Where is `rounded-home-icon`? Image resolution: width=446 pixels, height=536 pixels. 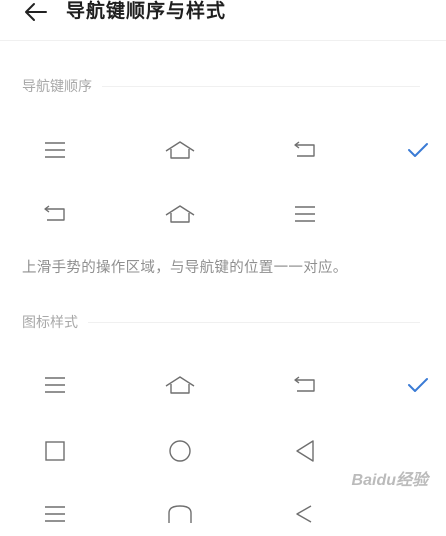
rounded-home-icon is located at coordinates (180, 514).